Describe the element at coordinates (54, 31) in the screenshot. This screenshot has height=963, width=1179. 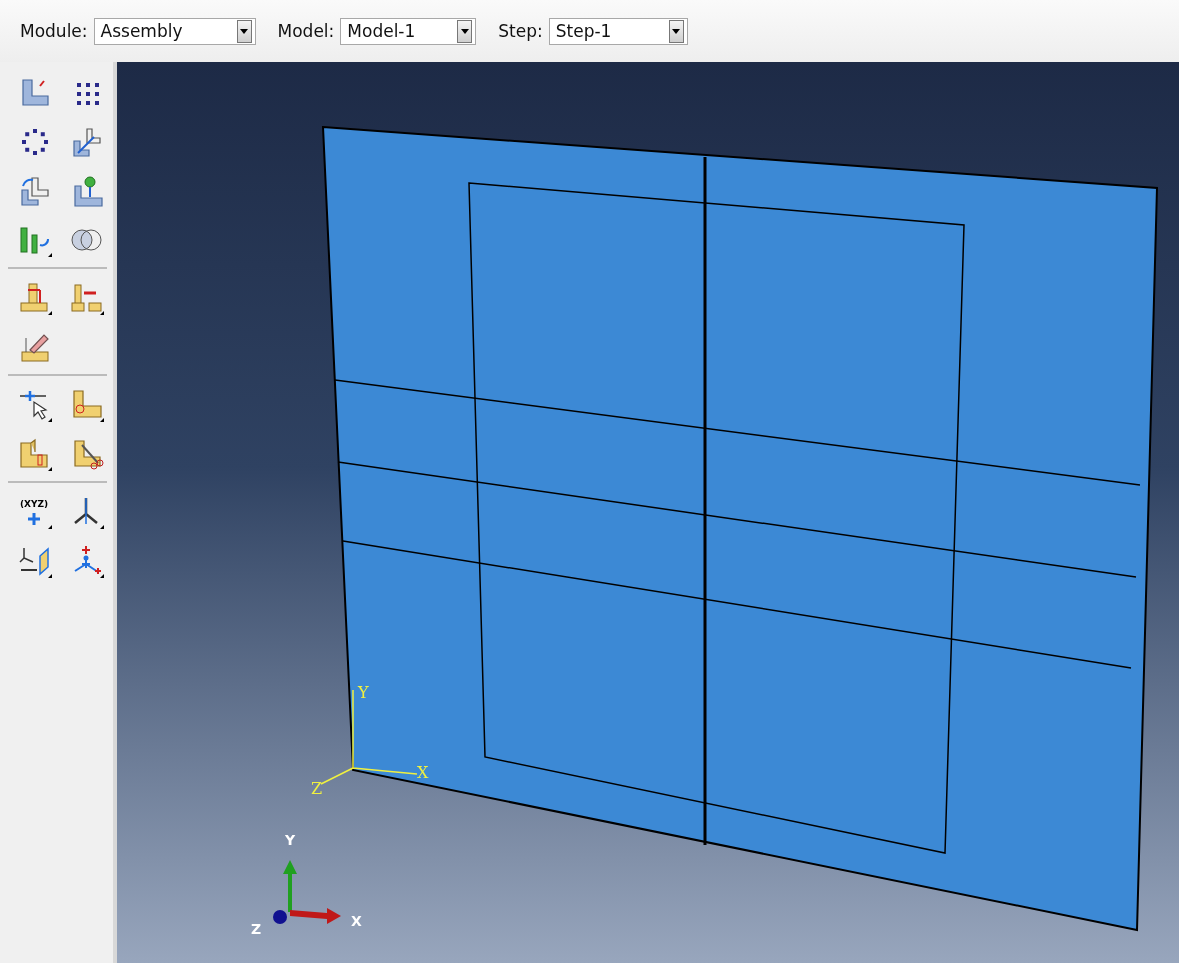
I see `field-label: Module:` at that location.